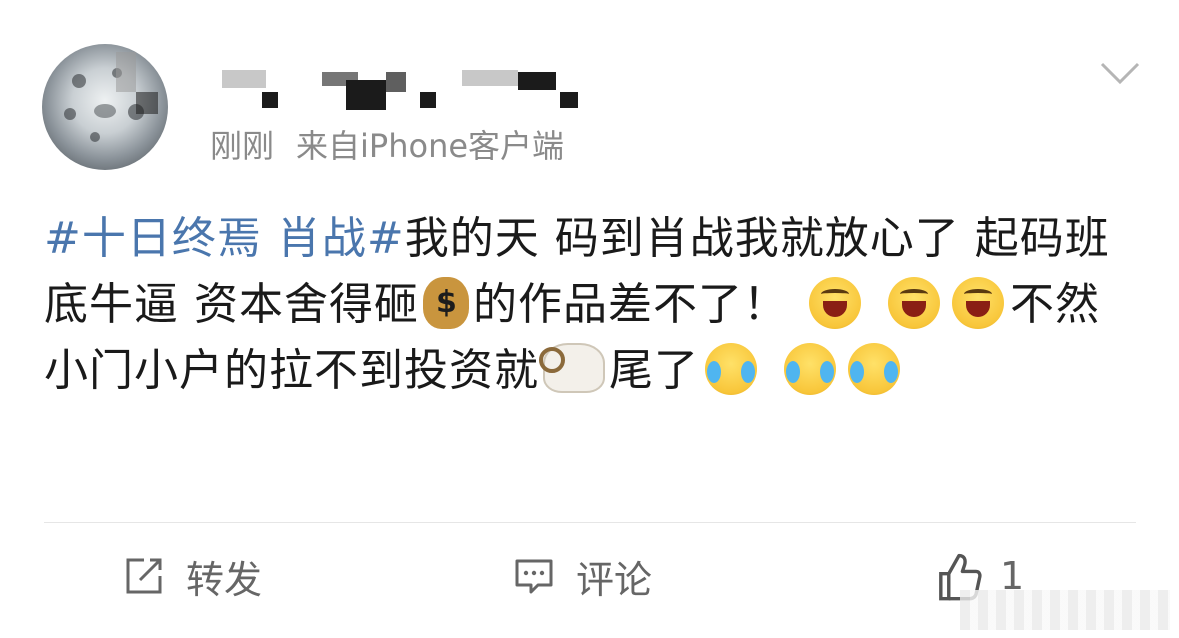  What do you see at coordinates (430, 146) in the screenshot?
I see `post-source: 来自iPhone客户端` at bounding box center [430, 146].